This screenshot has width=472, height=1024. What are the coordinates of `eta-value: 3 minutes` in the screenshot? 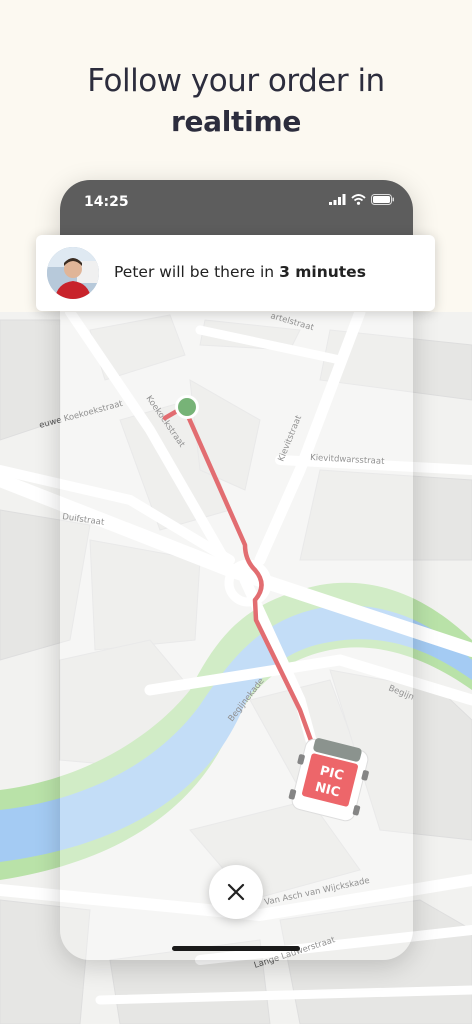 It's located at (322, 272).